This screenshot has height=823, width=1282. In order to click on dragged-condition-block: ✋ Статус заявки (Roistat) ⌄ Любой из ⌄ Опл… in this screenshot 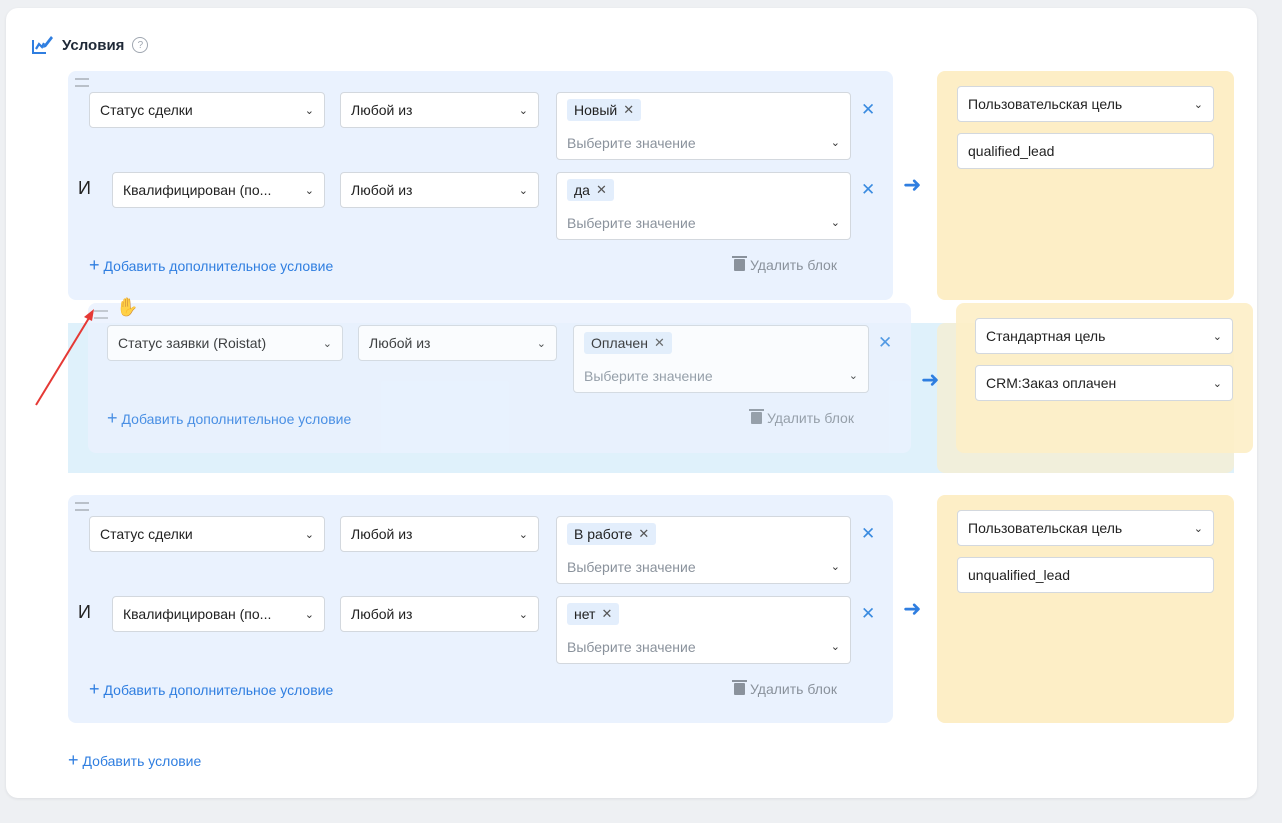, I will do `click(499, 375)`.